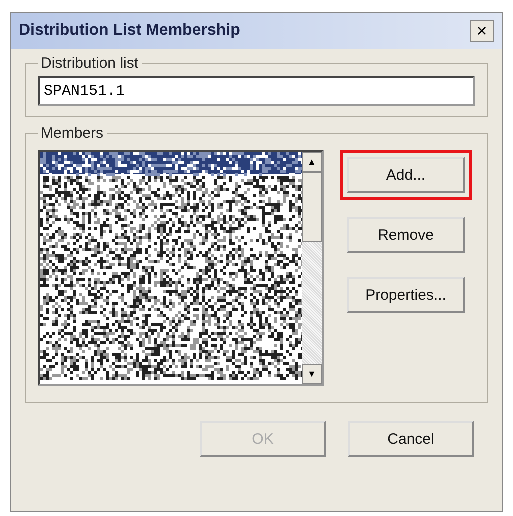 The height and width of the screenshot is (516, 513). Describe the element at coordinates (312, 162) in the screenshot. I see `scroll-up-button: ▲` at that location.